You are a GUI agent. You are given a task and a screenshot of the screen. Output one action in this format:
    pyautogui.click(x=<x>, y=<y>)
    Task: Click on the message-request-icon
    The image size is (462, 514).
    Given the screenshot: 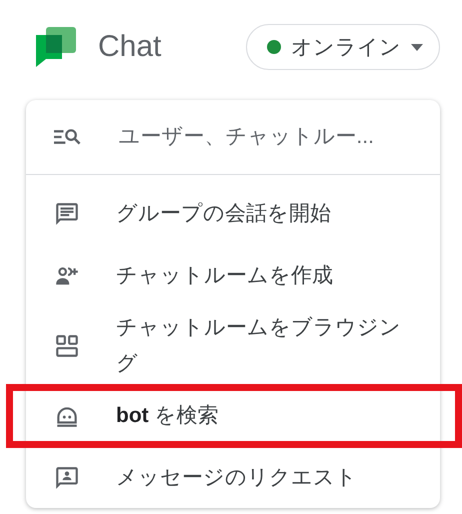 What is the action you would take?
    pyautogui.click(x=67, y=478)
    